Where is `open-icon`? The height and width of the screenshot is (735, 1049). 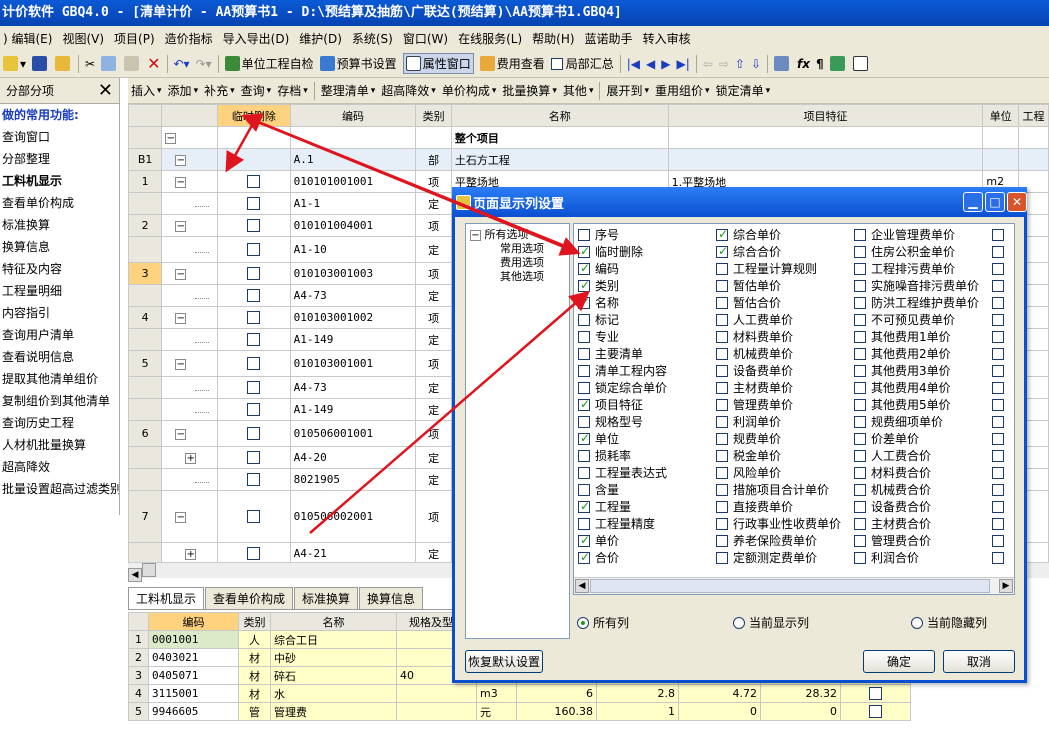 open-icon is located at coordinates (63, 63).